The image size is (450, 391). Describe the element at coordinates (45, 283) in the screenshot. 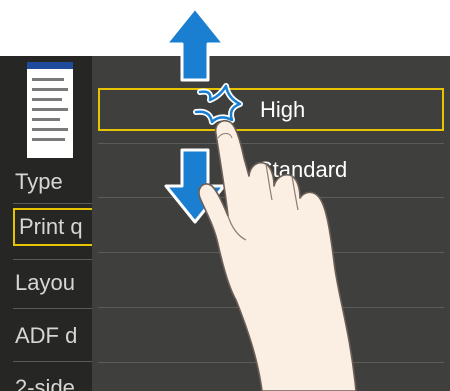

I see `setting-item-layout: Layou` at that location.